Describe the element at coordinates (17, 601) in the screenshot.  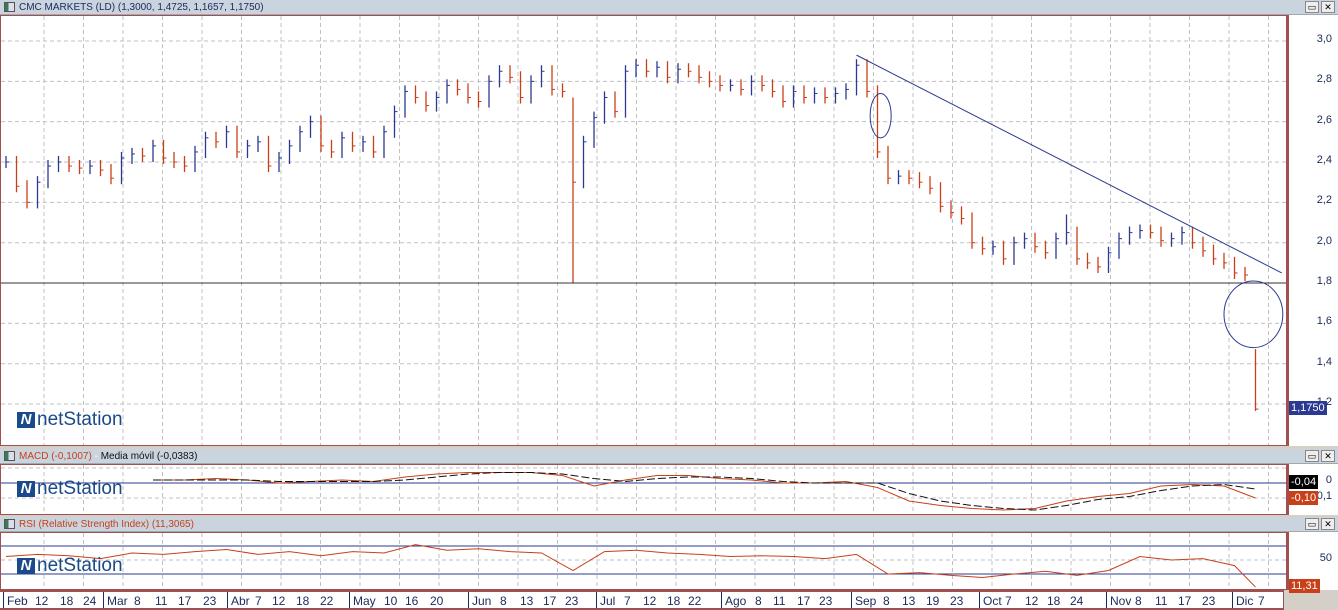
I see `date-label: Feb` at that location.